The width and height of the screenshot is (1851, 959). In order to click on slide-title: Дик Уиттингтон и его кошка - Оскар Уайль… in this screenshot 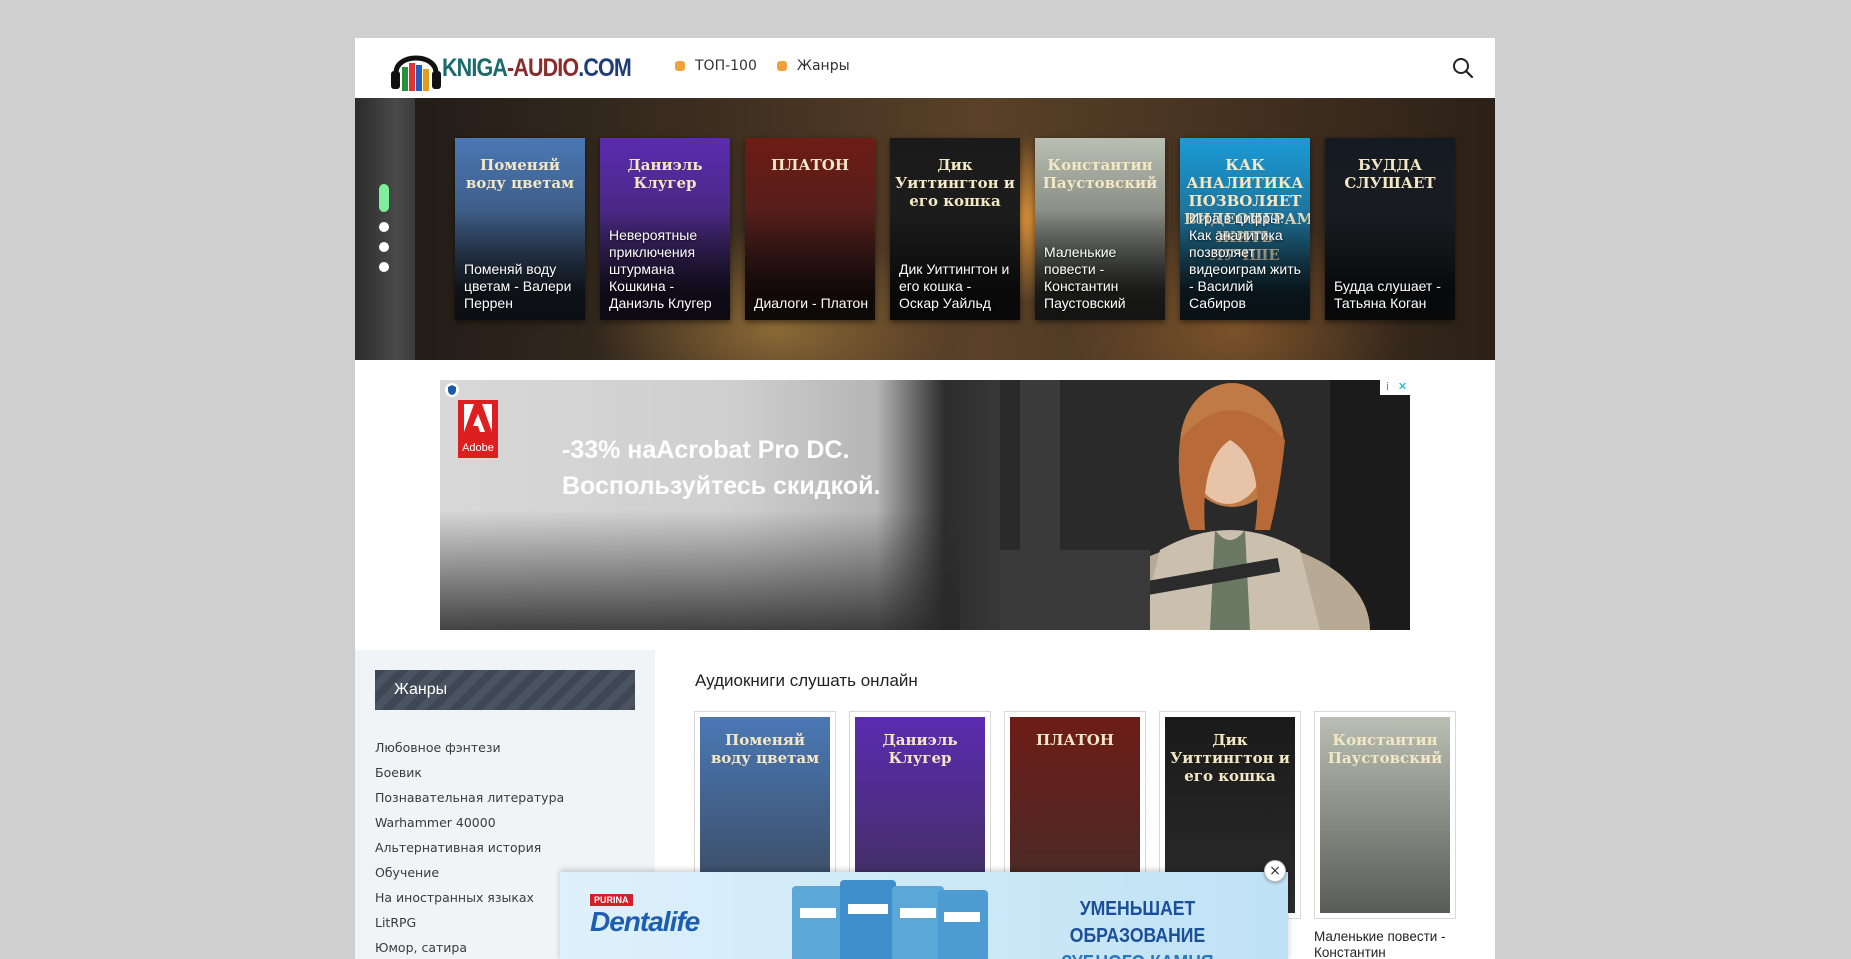, I will do `click(954, 286)`.